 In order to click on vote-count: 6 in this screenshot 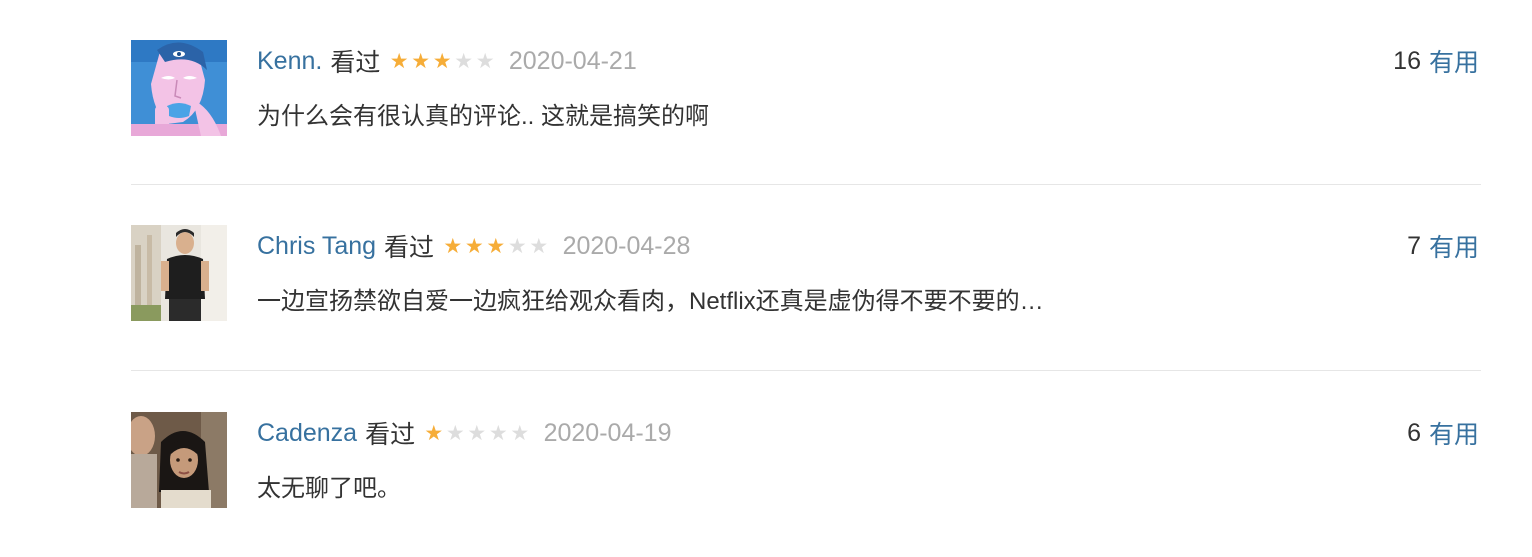, I will do `click(1414, 432)`.